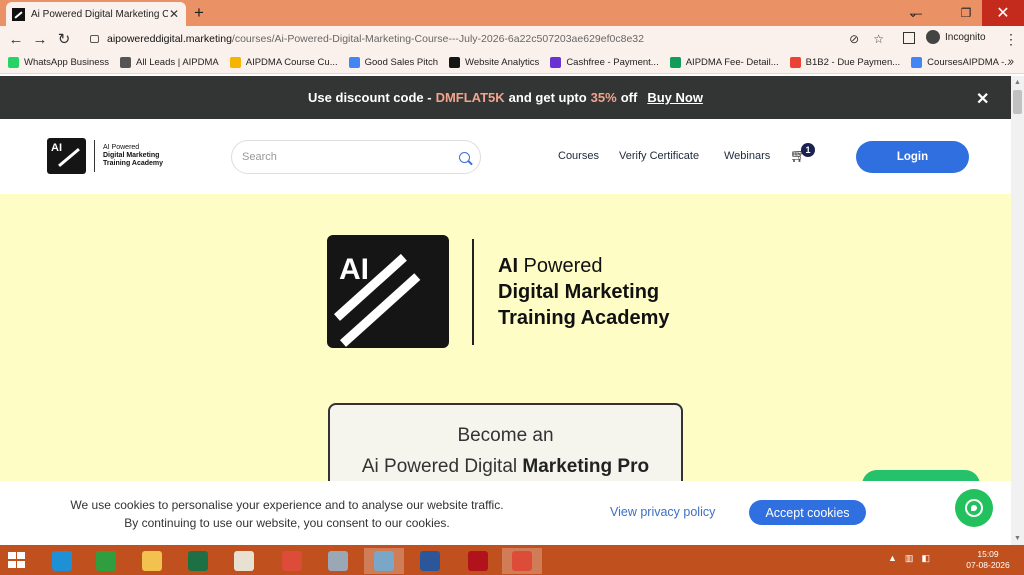  Describe the element at coordinates (659, 156) in the screenshot. I see `nav-verify-certificate: Verify Certificate` at that location.